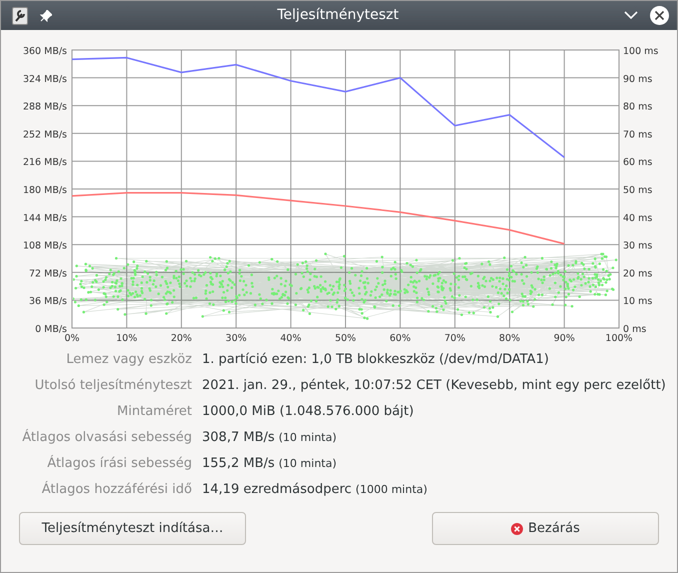 The height and width of the screenshot is (573, 678). Describe the element at coordinates (640, 51) in the screenshot. I see `y-axis-label: 100 ms` at that location.